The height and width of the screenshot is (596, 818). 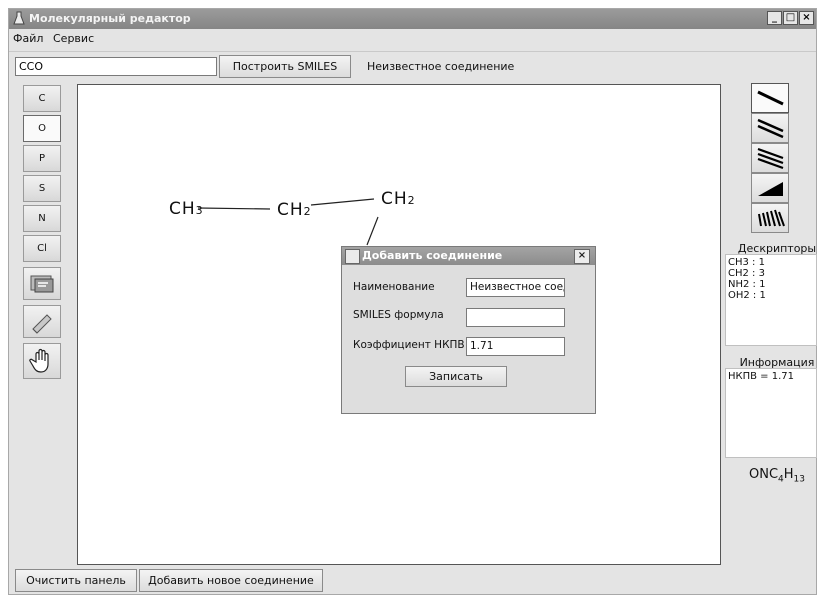 I want to click on descriptor-item: NH2 : 1, so click(x=747, y=284).